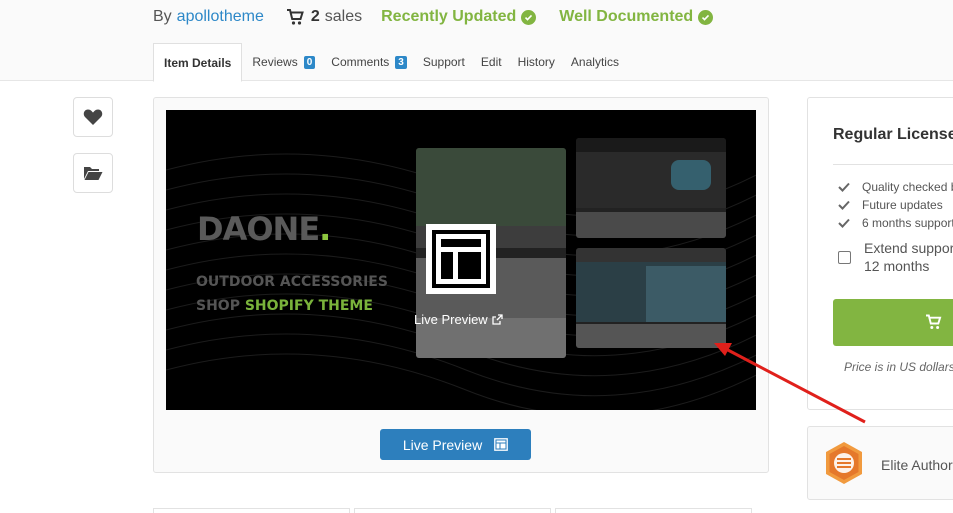 The width and height of the screenshot is (953, 513). Describe the element at coordinates (902, 205) in the screenshot. I see `license-feature-label: Future updates` at that location.